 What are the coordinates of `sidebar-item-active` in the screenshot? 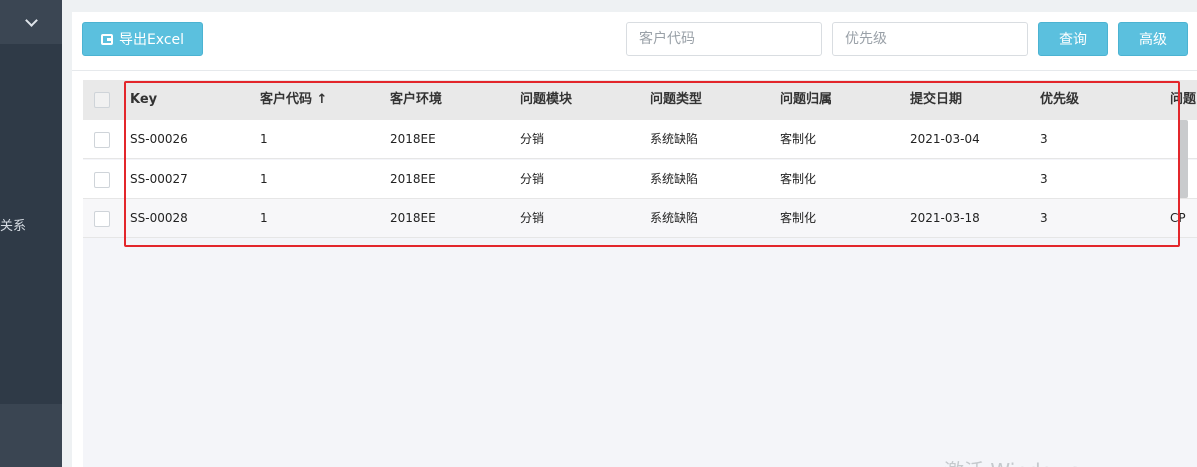 It's located at (31, 435).